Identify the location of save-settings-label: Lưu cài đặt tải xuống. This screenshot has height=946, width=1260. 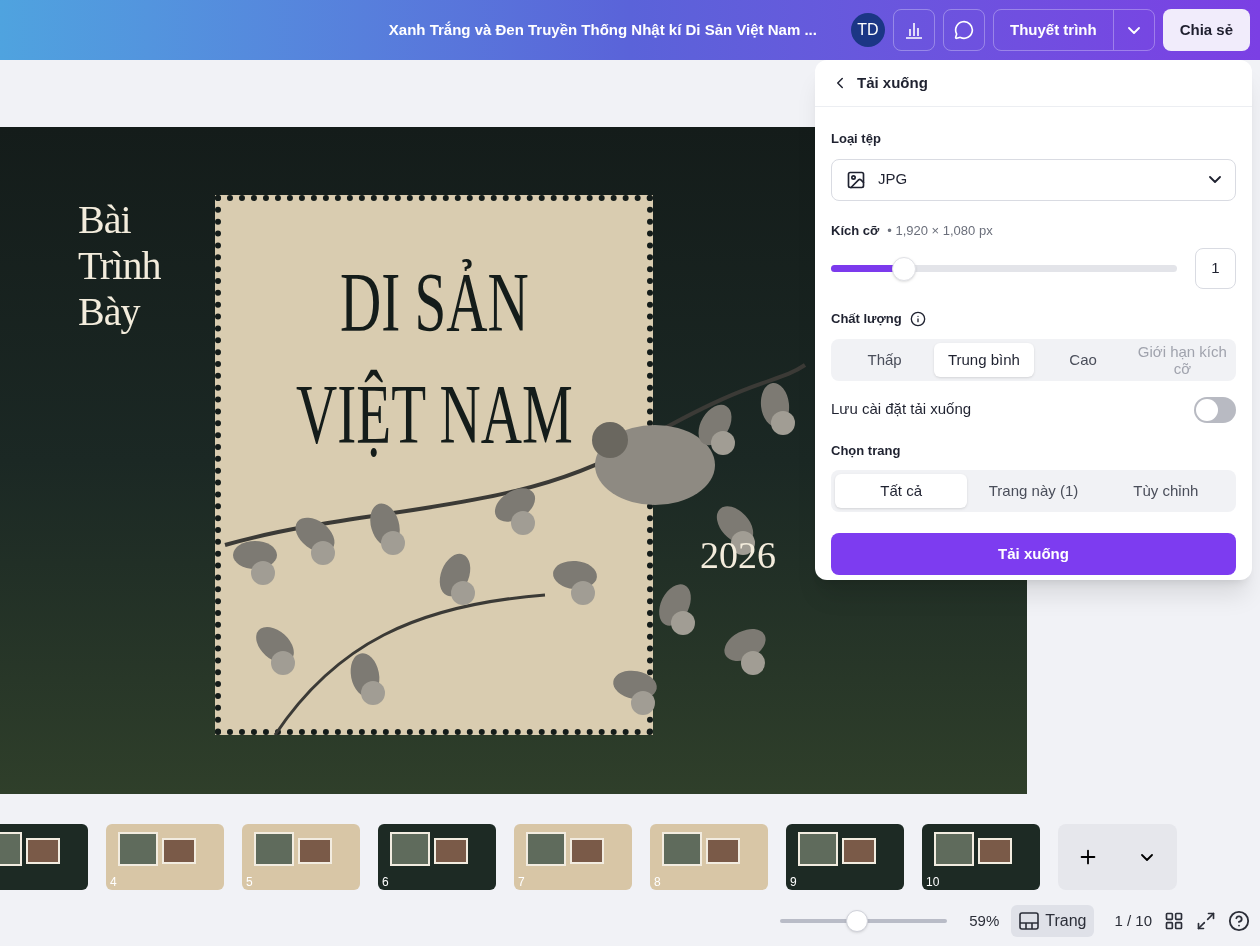
(901, 409).